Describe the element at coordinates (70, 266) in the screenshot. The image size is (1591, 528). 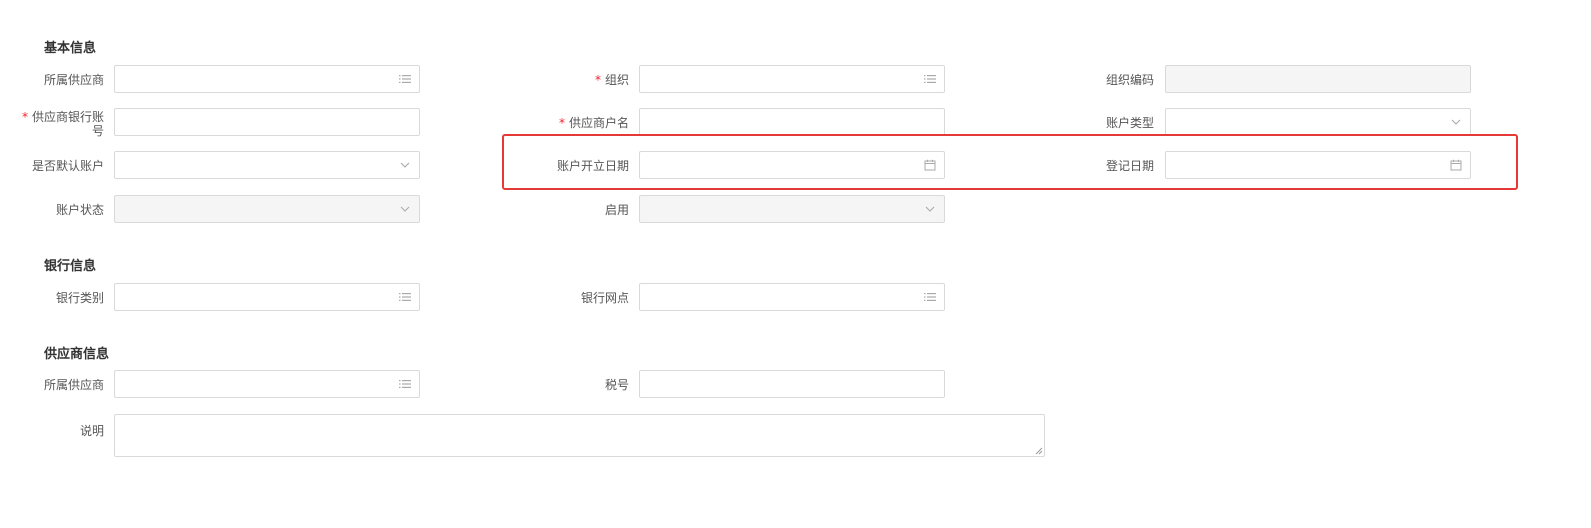
I see `section-title-bank: 银行信息` at that location.